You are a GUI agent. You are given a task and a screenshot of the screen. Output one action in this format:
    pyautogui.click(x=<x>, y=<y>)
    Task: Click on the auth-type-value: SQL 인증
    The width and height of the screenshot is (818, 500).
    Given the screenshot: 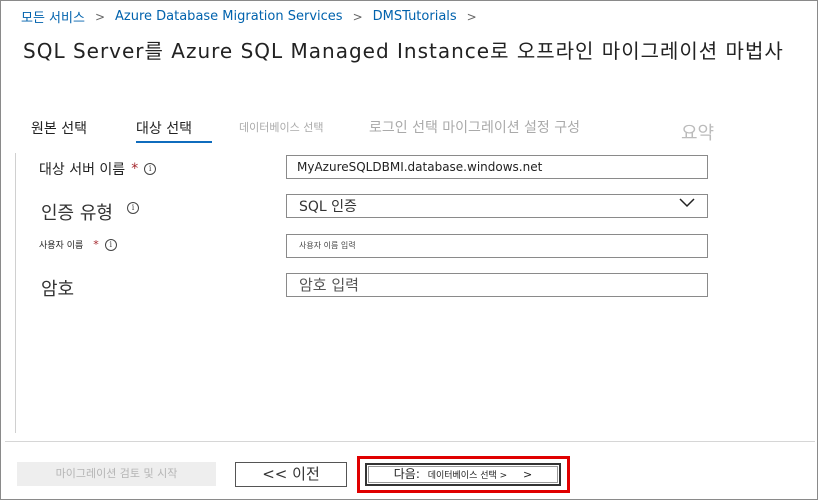 What is the action you would take?
    pyautogui.click(x=328, y=207)
    